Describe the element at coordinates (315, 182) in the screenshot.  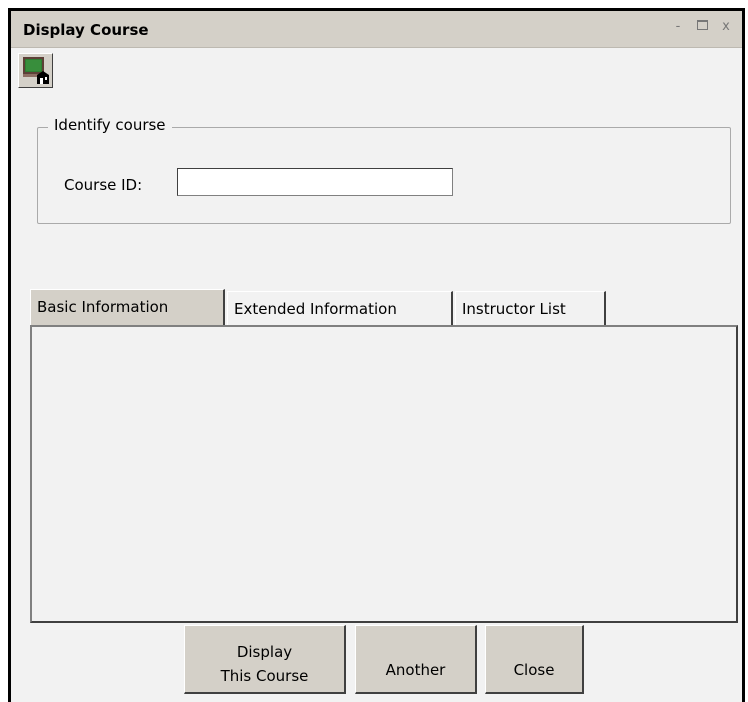
I see `course-id-input` at that location.